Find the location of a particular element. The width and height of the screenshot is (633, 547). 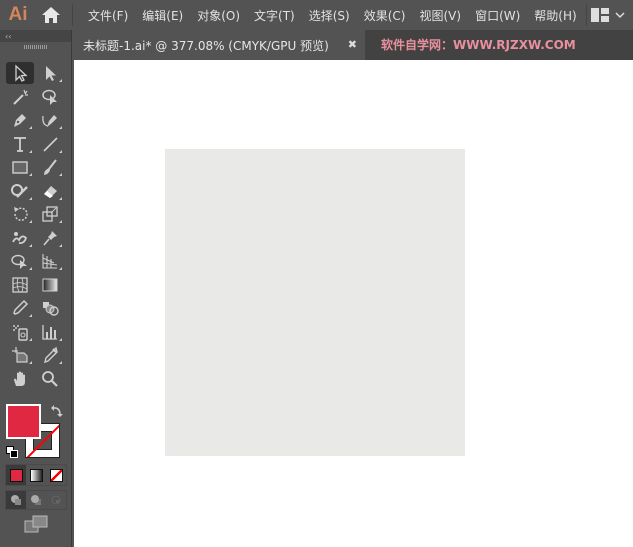

menu-effect: 效果(C) is located at coordinates (385, 15).